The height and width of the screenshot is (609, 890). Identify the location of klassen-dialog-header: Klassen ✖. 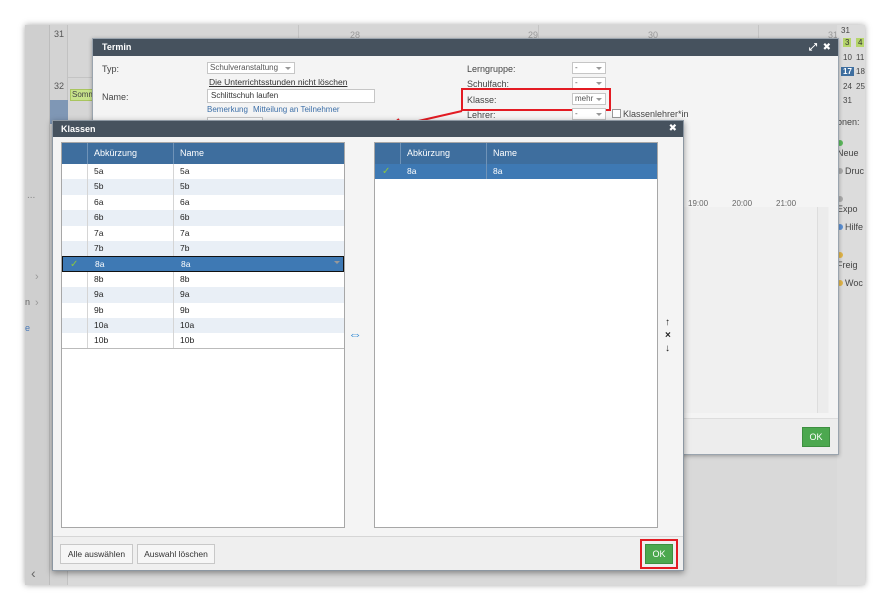
(368, 129).